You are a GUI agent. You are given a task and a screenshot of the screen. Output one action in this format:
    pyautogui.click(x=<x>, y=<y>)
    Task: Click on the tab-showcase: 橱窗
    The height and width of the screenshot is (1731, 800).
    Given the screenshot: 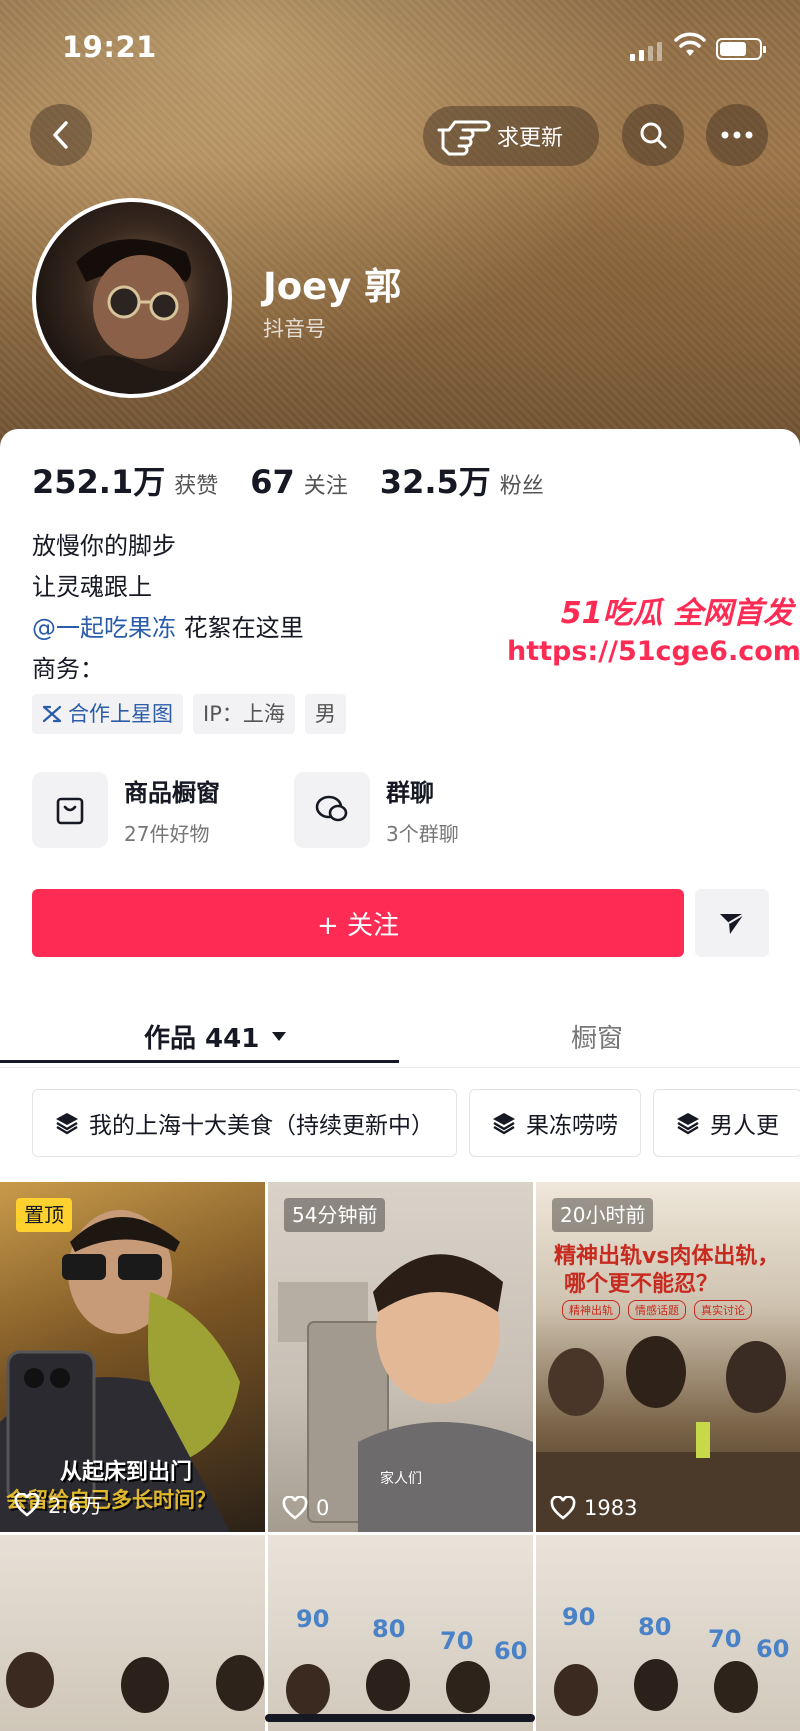 What is the action you would take?
    pyautogui.click(x=597, y=1036)
    